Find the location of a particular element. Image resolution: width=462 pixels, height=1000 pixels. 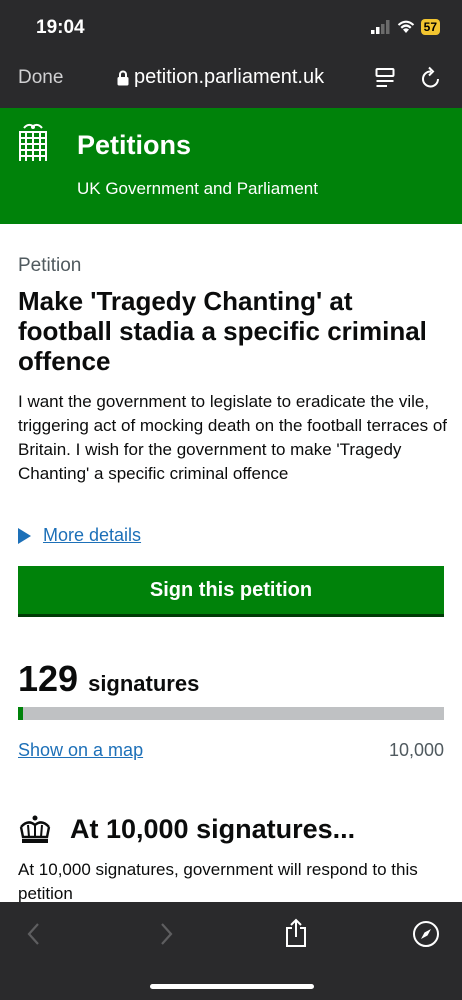

show-on-map-link: Show on a map is located at coordinates (80, 750).